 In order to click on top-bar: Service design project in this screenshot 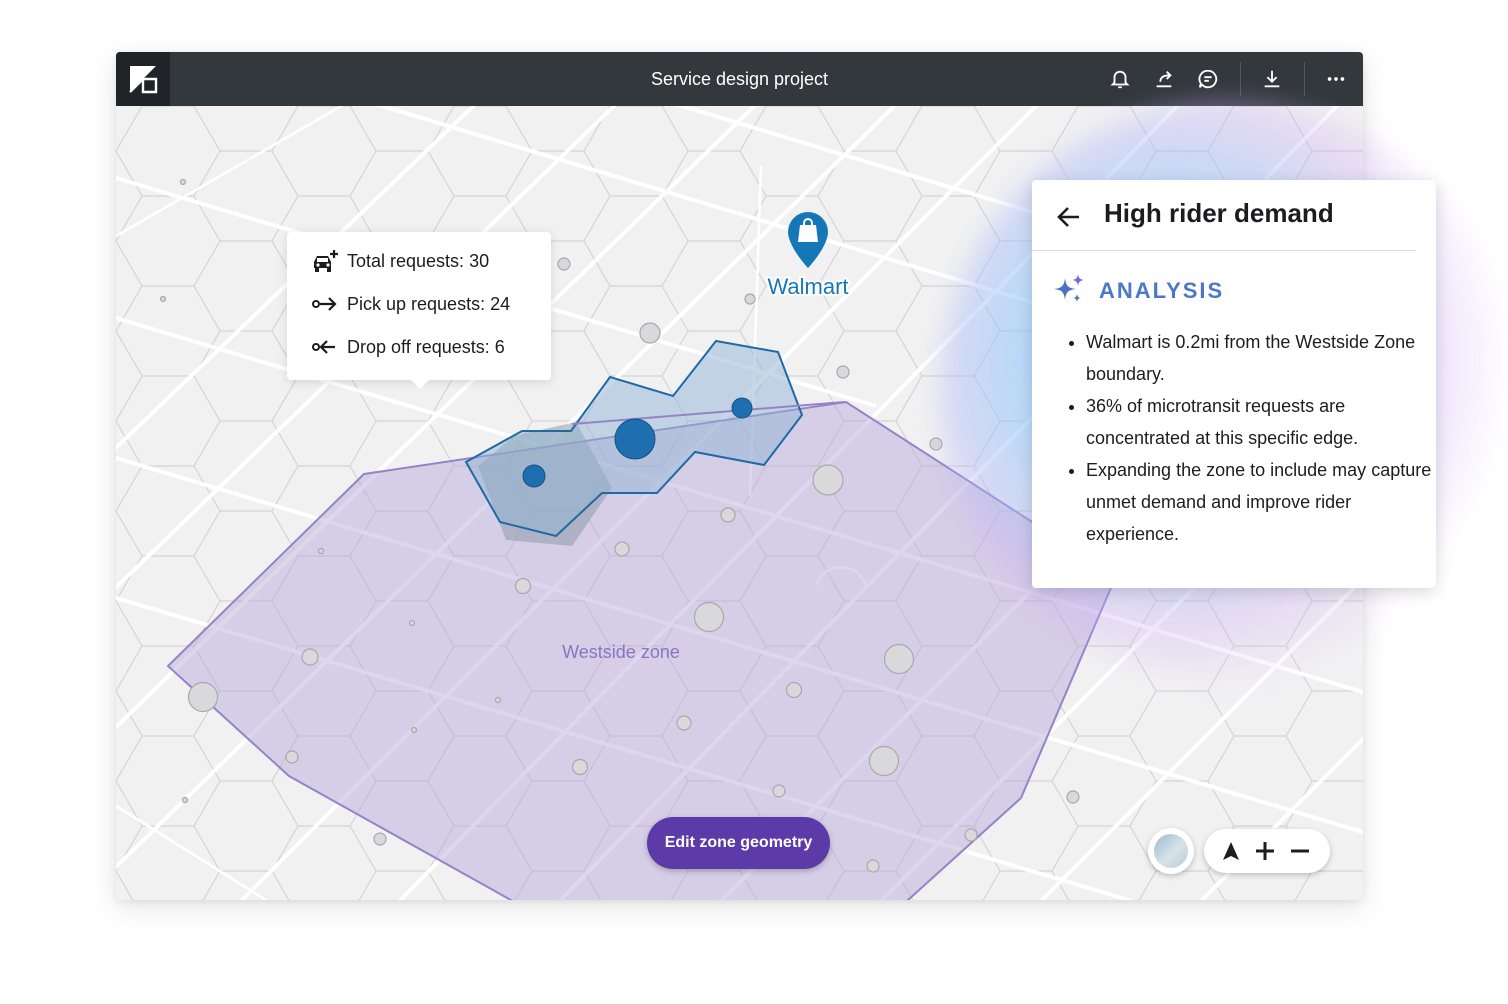, I will do `click(739, 79)`.